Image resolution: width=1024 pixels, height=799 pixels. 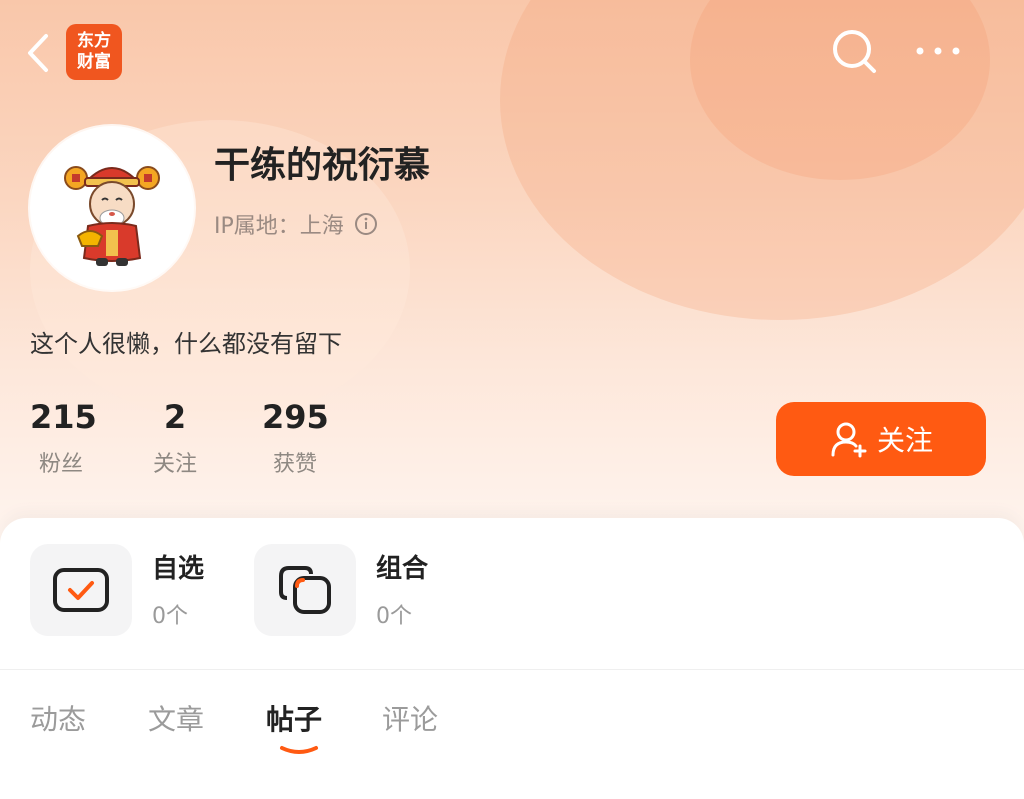 I want to click on portfolio-count: 0个, so click(x=394, y=616).